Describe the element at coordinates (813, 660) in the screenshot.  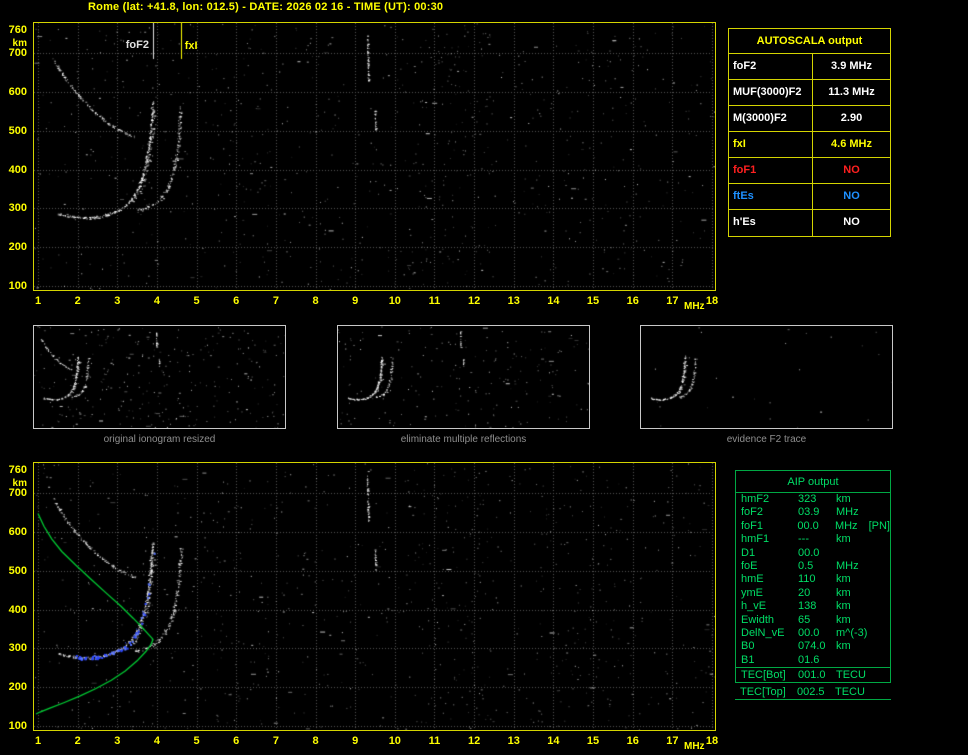
I see `aip-row-B1: B1 01.6` at that location.